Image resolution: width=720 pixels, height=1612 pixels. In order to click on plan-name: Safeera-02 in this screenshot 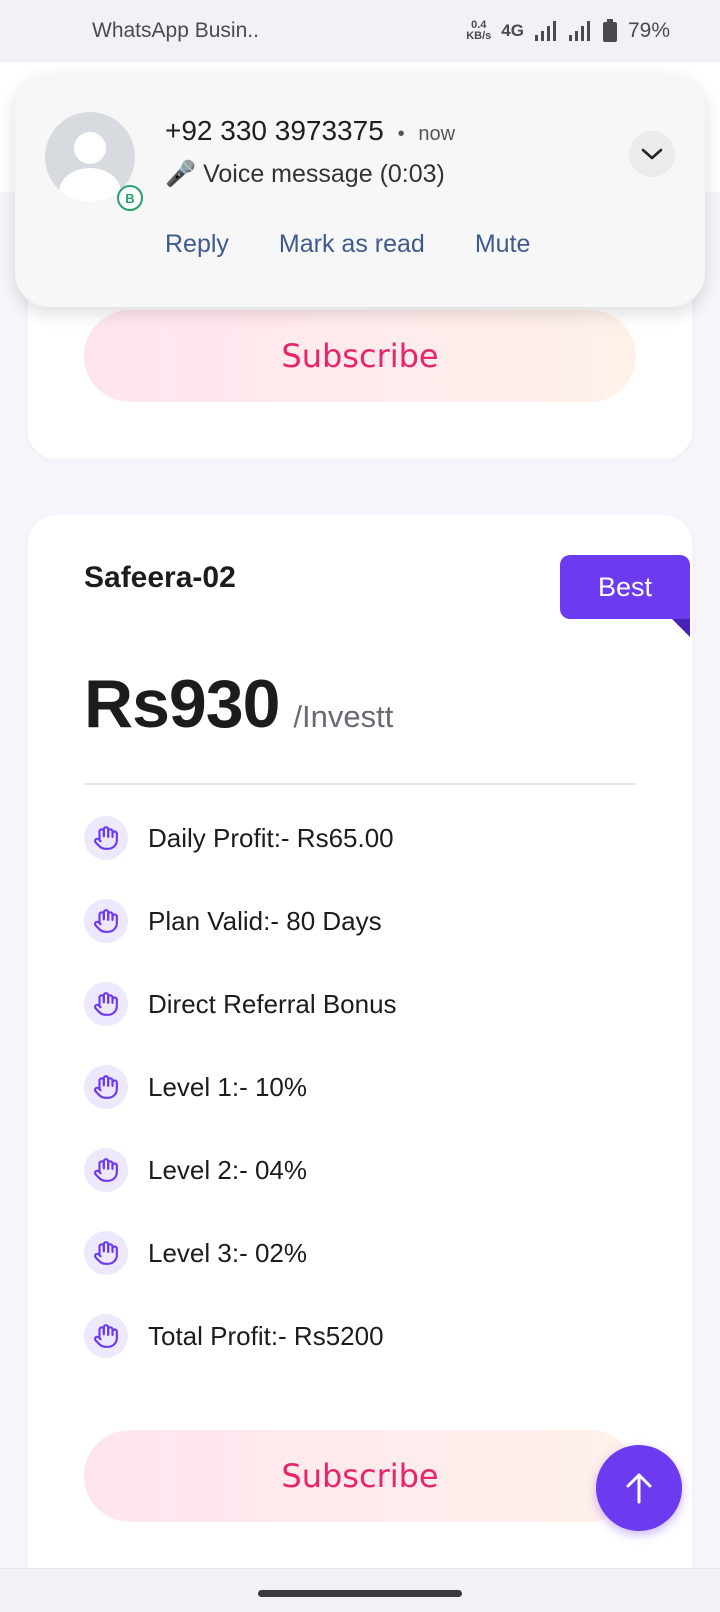, I will do `click(160, 577)`.